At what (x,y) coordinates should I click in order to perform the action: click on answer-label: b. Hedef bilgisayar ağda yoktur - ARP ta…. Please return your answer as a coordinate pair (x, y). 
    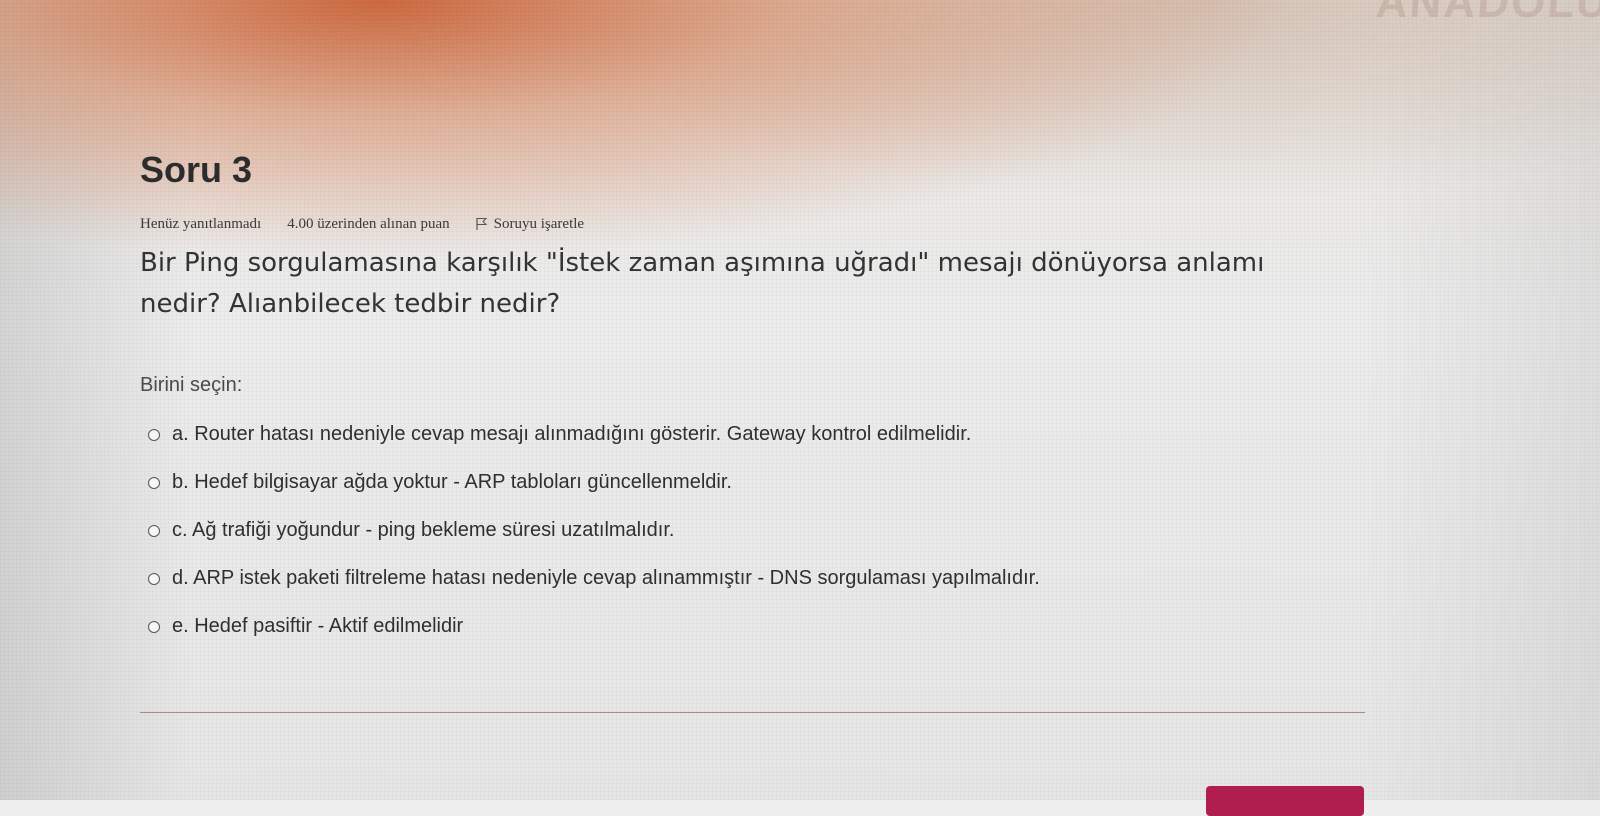
    Looking at the image, I should click on (452, 482).